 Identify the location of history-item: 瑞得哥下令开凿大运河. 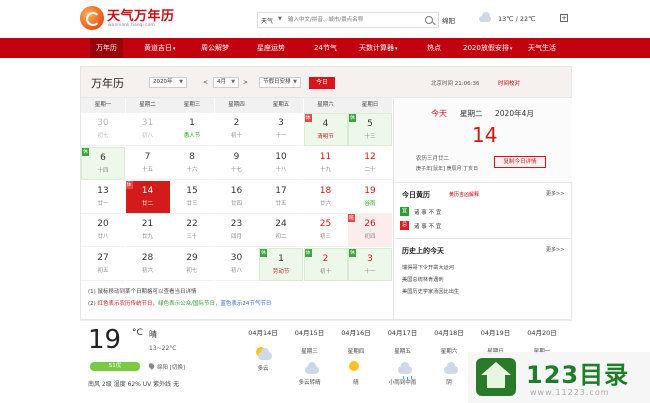
(428, 267).